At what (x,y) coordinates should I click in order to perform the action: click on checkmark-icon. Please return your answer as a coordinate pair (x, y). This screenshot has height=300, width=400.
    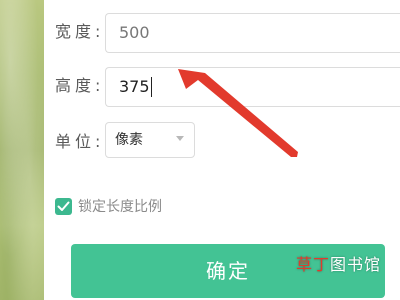
    Looking at the image, I should click on (63, 206).